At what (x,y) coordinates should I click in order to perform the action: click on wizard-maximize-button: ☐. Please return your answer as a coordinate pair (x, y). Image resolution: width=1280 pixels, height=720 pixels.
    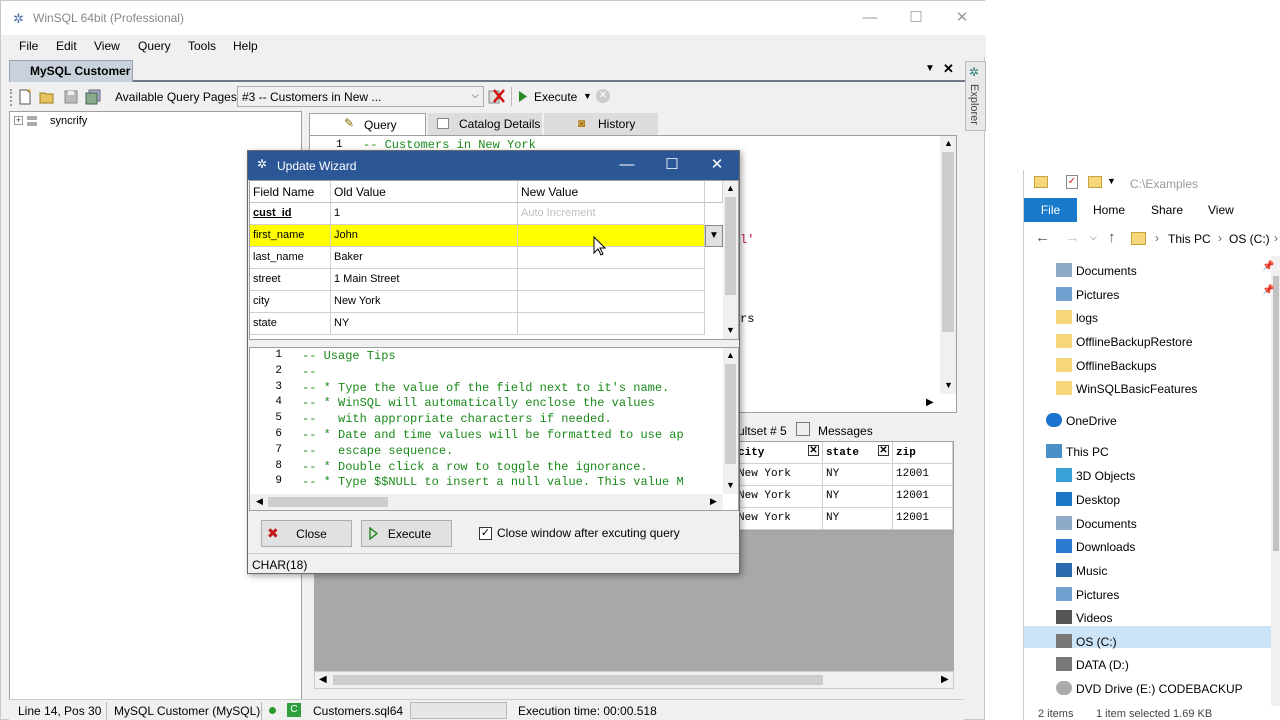
    Looking at the image, I should click on (672, 165).